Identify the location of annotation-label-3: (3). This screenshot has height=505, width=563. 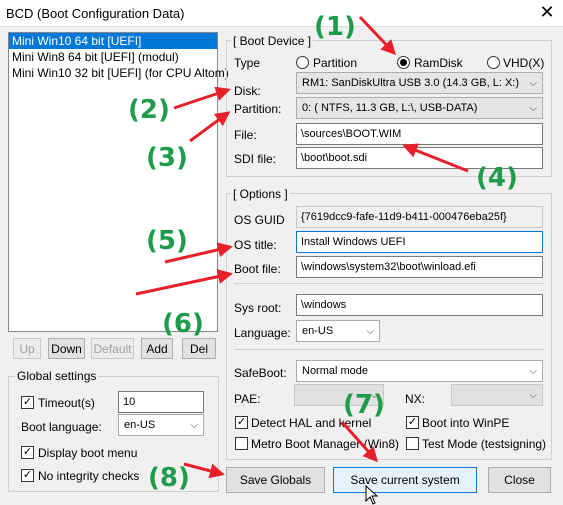
(167, 158).